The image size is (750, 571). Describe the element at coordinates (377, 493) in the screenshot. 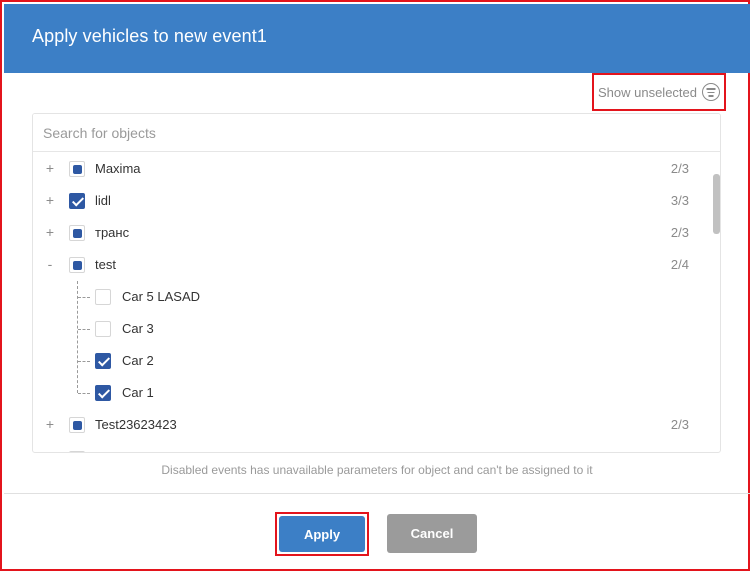

I see `footer-divider` at that location.